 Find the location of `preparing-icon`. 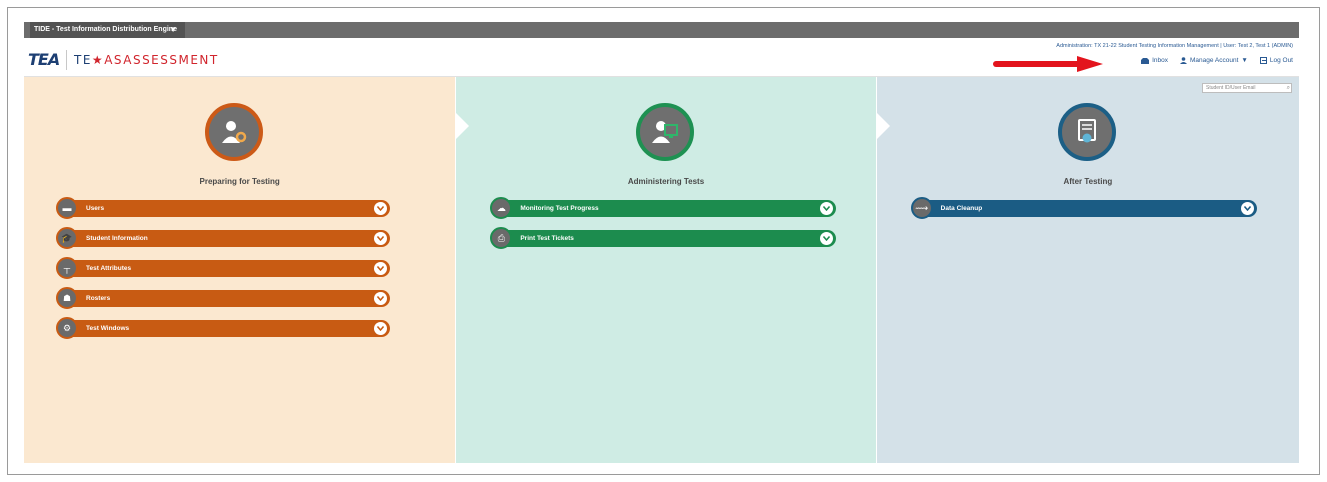

preparing-icon is located at coordinates (234, 132).